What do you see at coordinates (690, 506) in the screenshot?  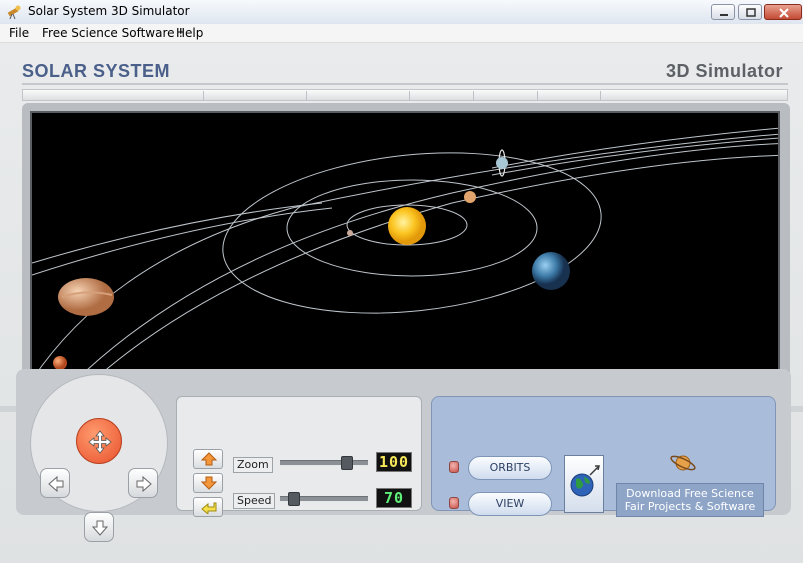 I see `download-line-2: Fair Projects & Software` at bounding box center [690, 506].